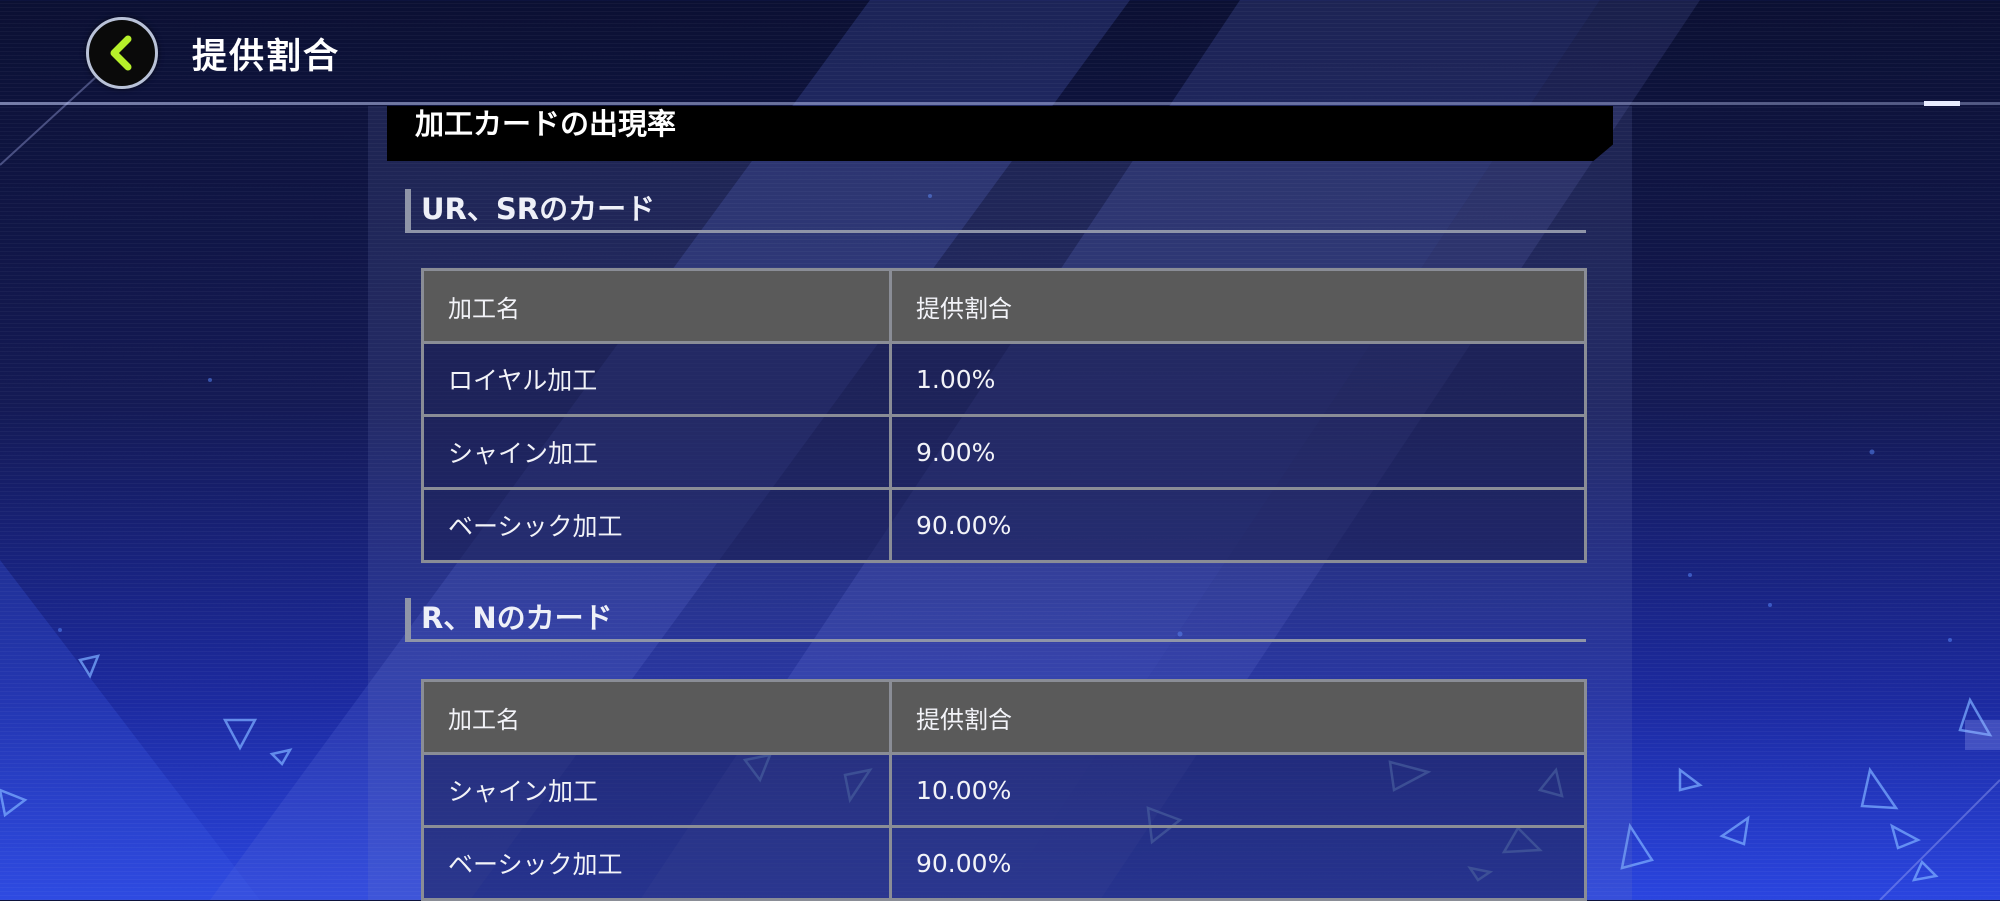 Image resolution: width=2000 pixels, height=901 pixels. What do you see at coordinates (1238, 379) in the screenshot?
I see `rate-cell: 1.00%` at bounding box center [1238, 379].